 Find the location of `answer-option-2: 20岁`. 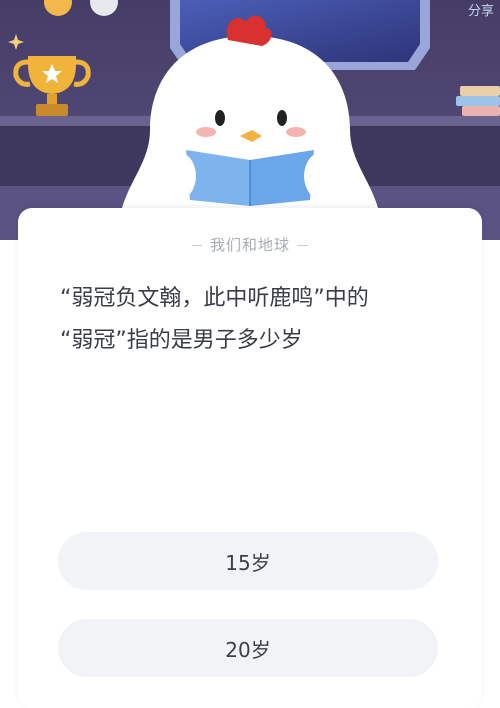

answer-option-2: 20岁 is located at coordinates (248, 648).